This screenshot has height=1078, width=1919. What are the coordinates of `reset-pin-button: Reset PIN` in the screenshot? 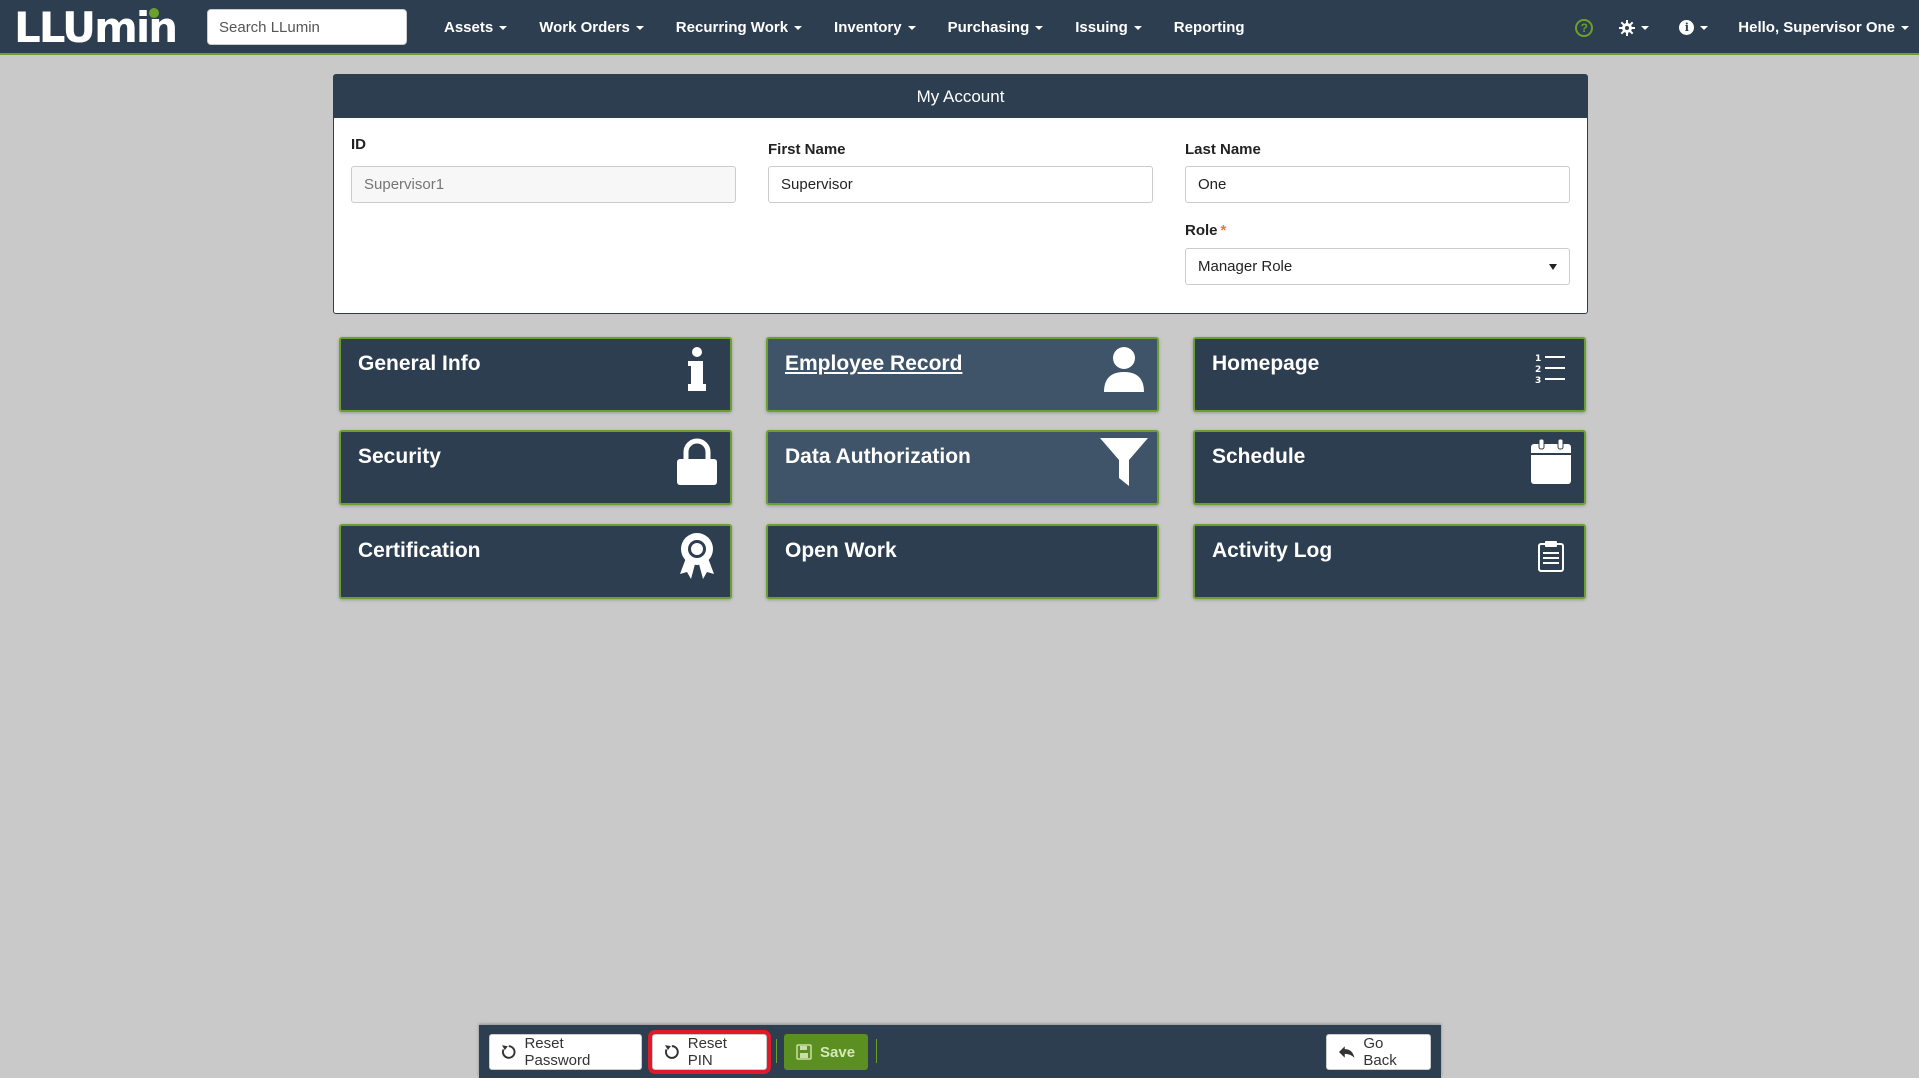 It's located at (709, 1052).